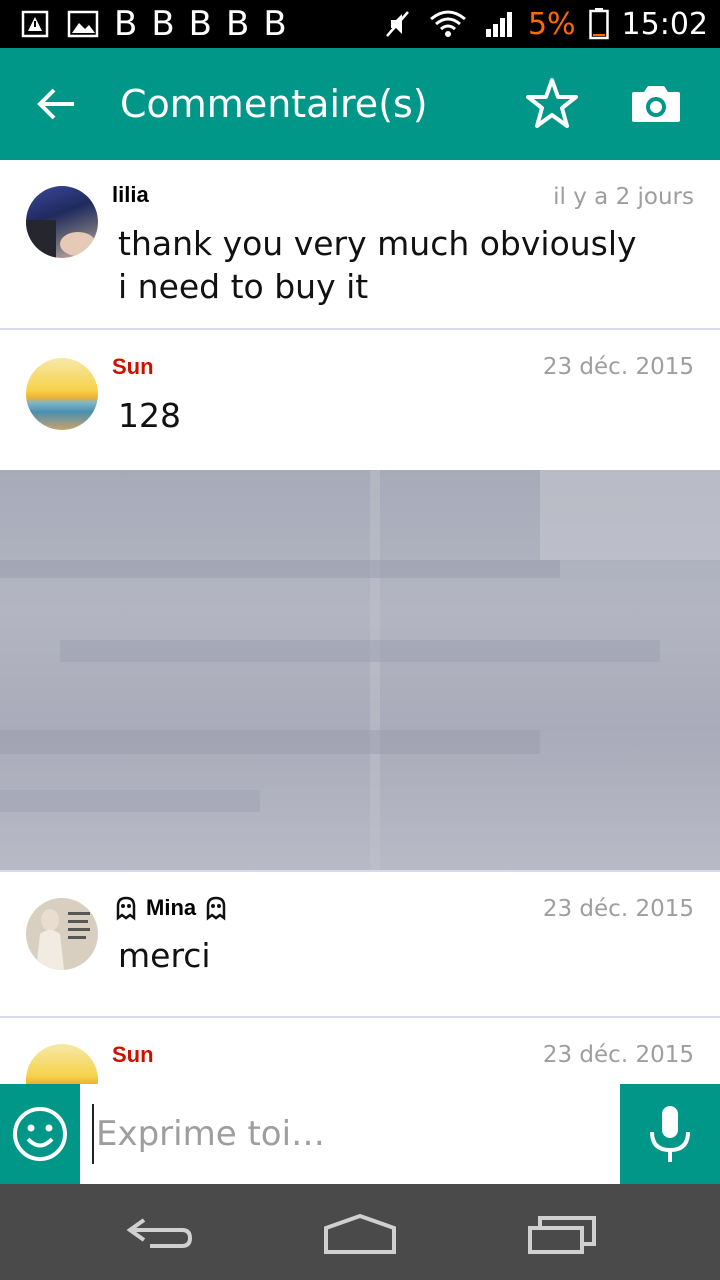 The image size is (720, 1280). Describe the element at coordinates (360, 1051) in the screenshot. I see `comment-item: Sun 23 déc. 2015` at that location.